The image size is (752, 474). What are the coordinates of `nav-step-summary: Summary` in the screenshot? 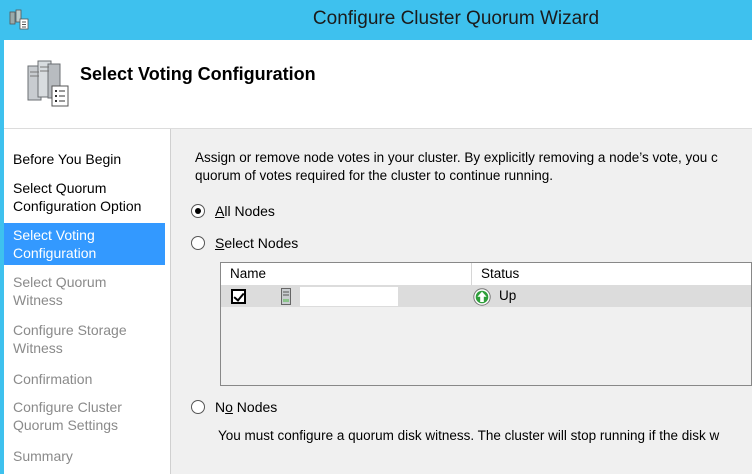 It's located at (43, 456).